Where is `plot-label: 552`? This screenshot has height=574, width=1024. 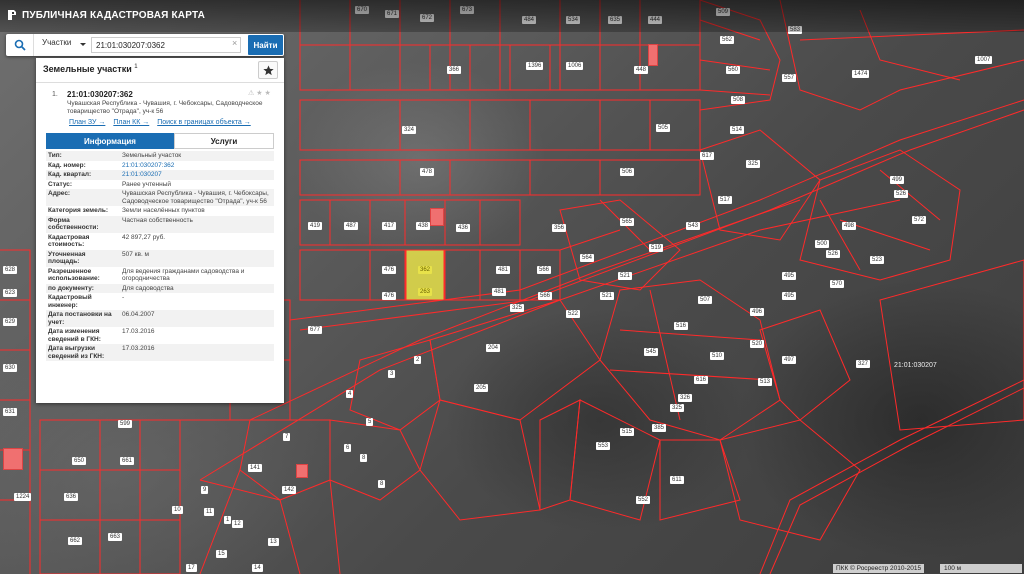 plot-label: 552 is located at coordinates (643, 500).